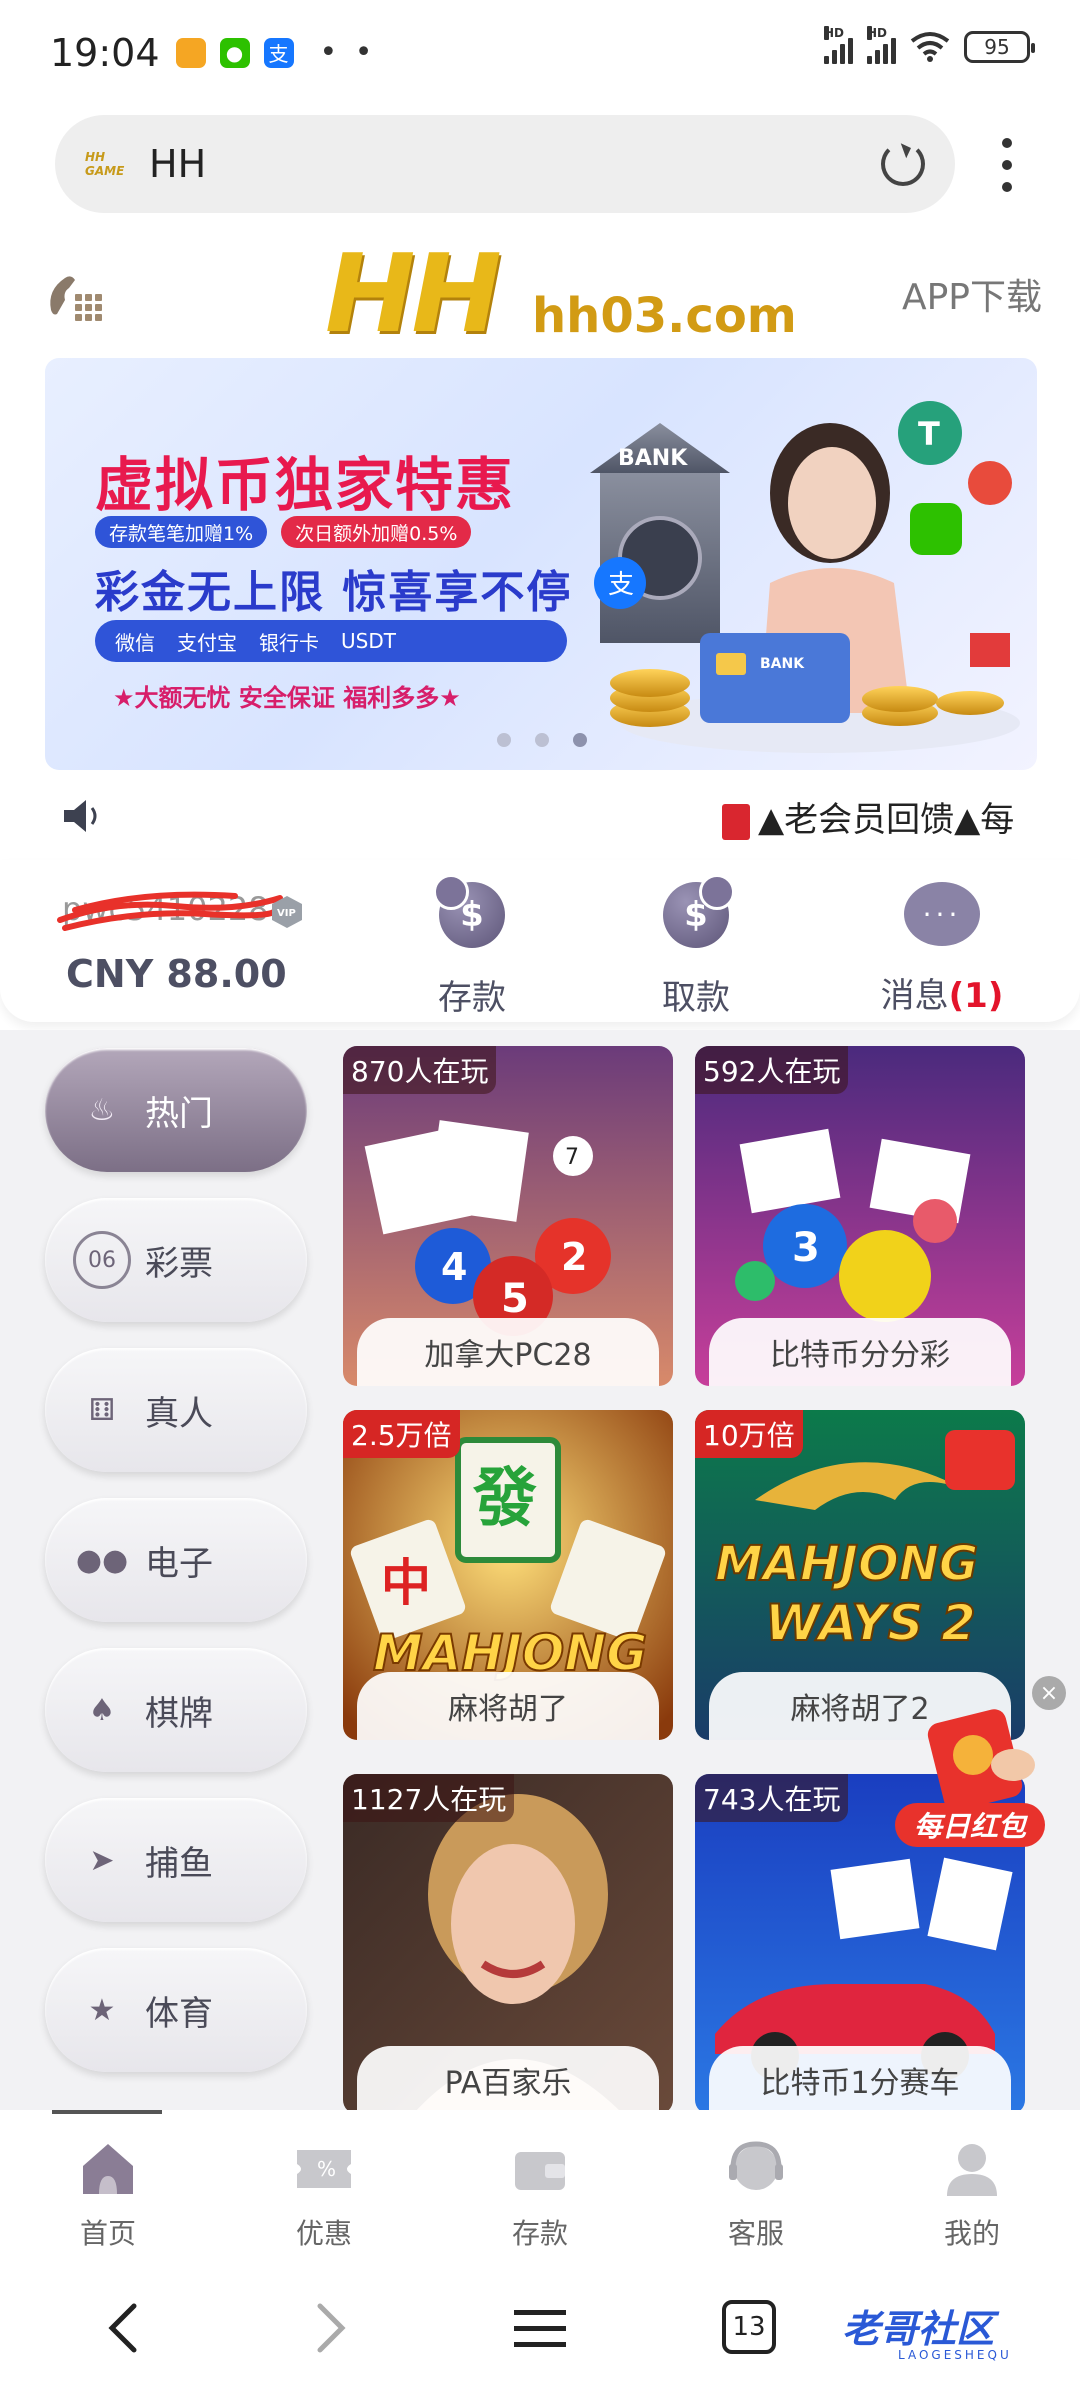 The image size is (1080, 2400). Describe the element at coordinates (80, 816) in the screenshot. I see `speaker-icon` at that location.